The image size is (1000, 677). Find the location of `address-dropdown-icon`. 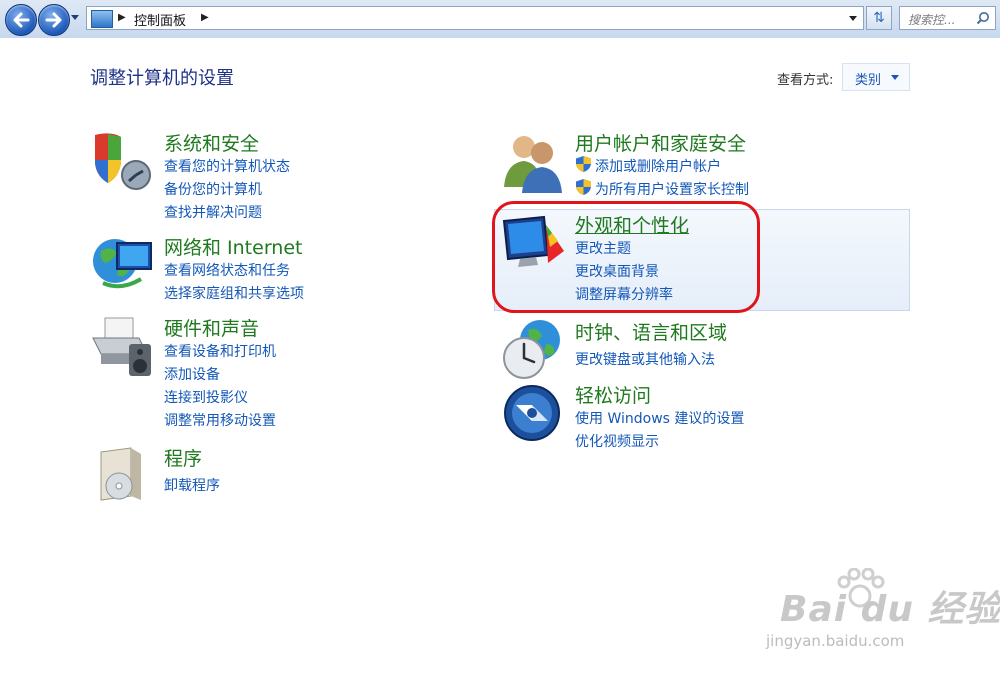

address-dropdown-icon is located at coordinates (853, 18).